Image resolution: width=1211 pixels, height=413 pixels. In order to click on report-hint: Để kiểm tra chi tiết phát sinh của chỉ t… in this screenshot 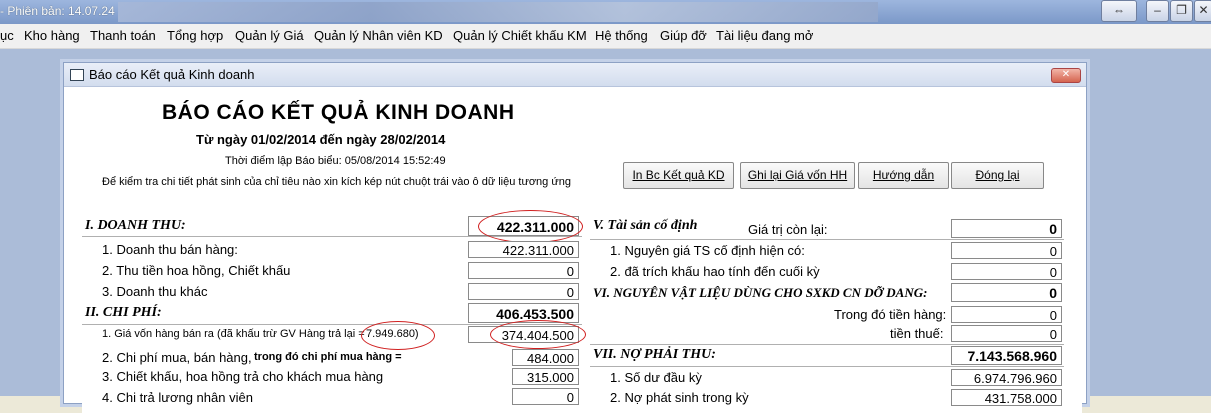, I will do `click(336, 182)`.